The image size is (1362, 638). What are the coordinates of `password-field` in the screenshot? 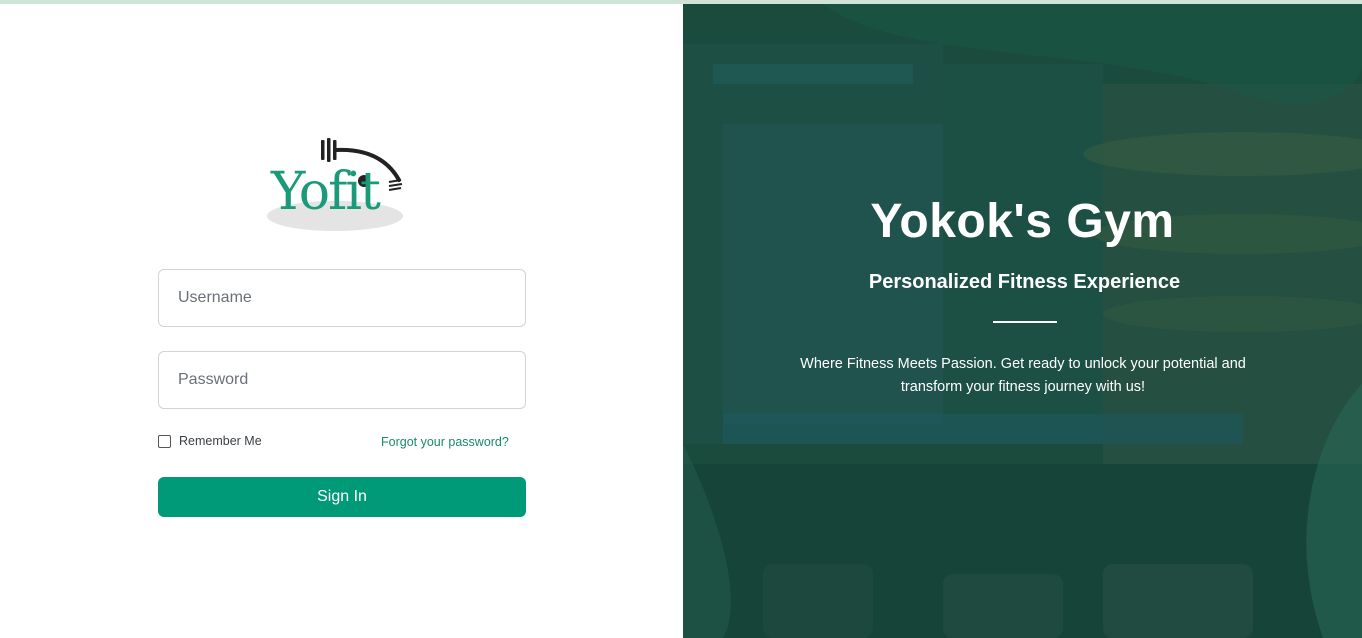 It's located at (342, 380).